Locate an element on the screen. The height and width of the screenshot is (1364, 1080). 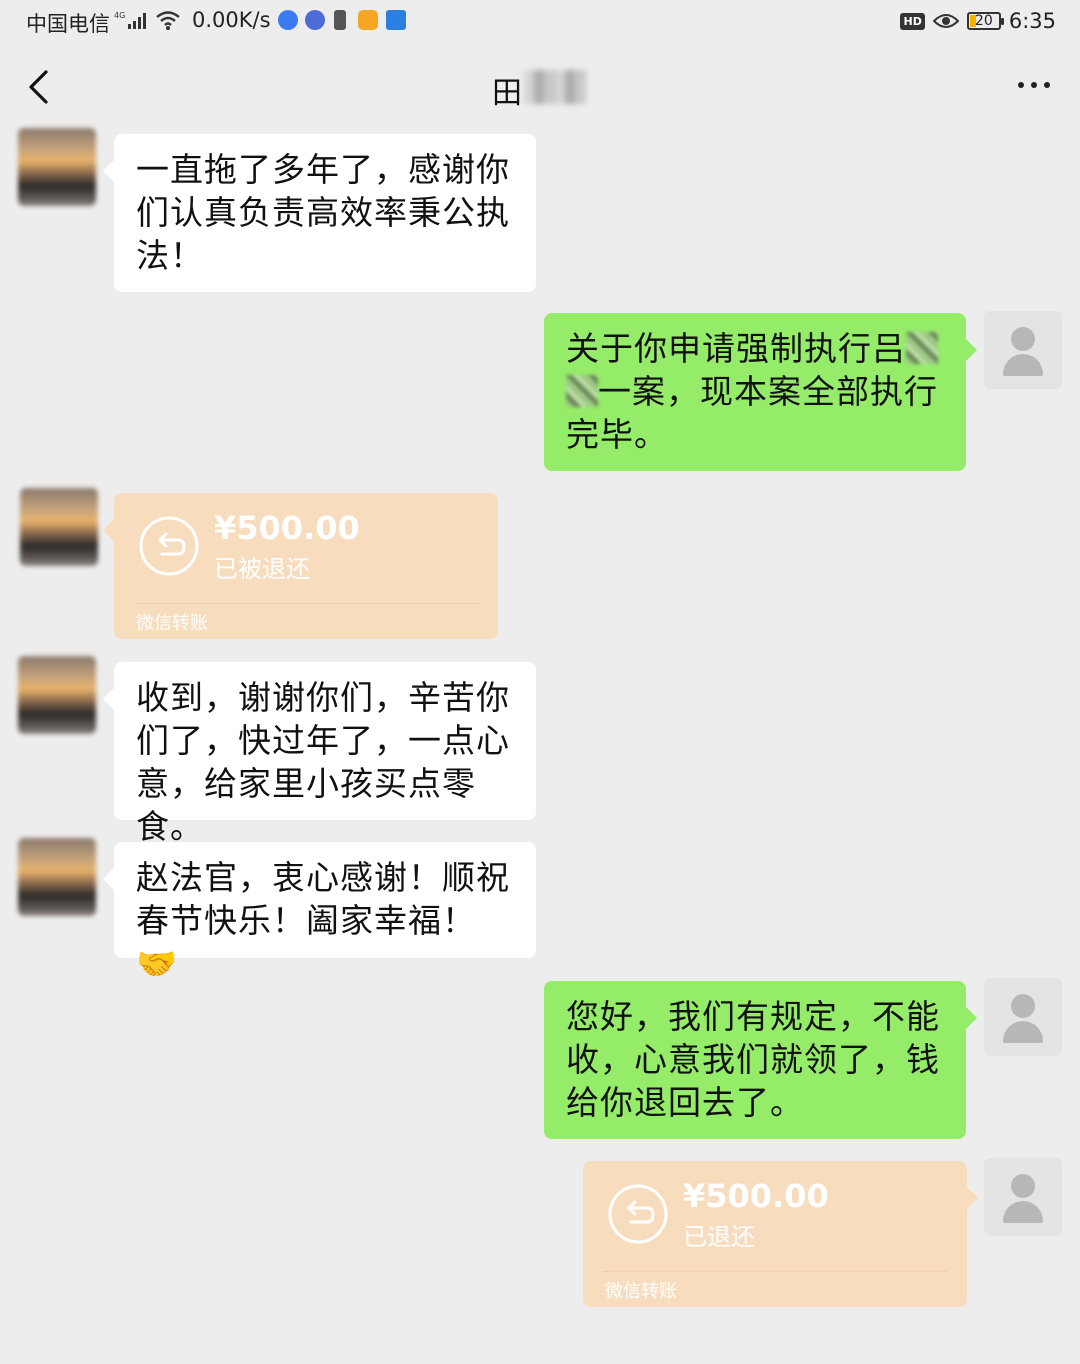
flag-app-icon is located at coordinates (396, 20).